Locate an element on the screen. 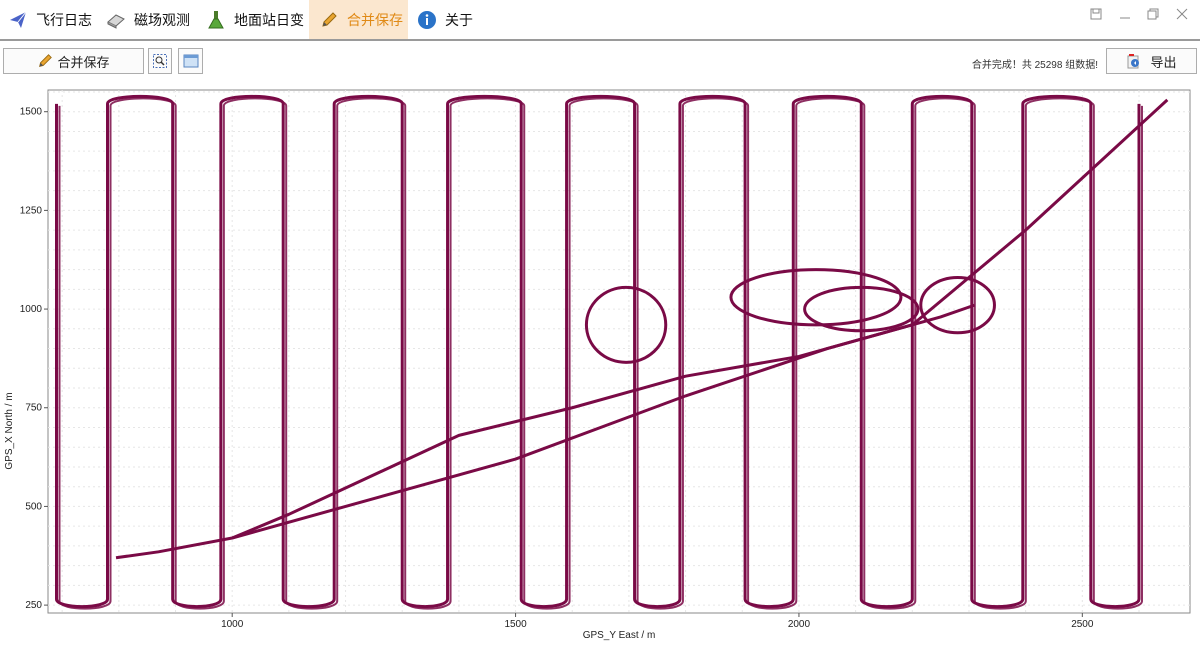  restore-icon is located at coordinates (1153, 15).